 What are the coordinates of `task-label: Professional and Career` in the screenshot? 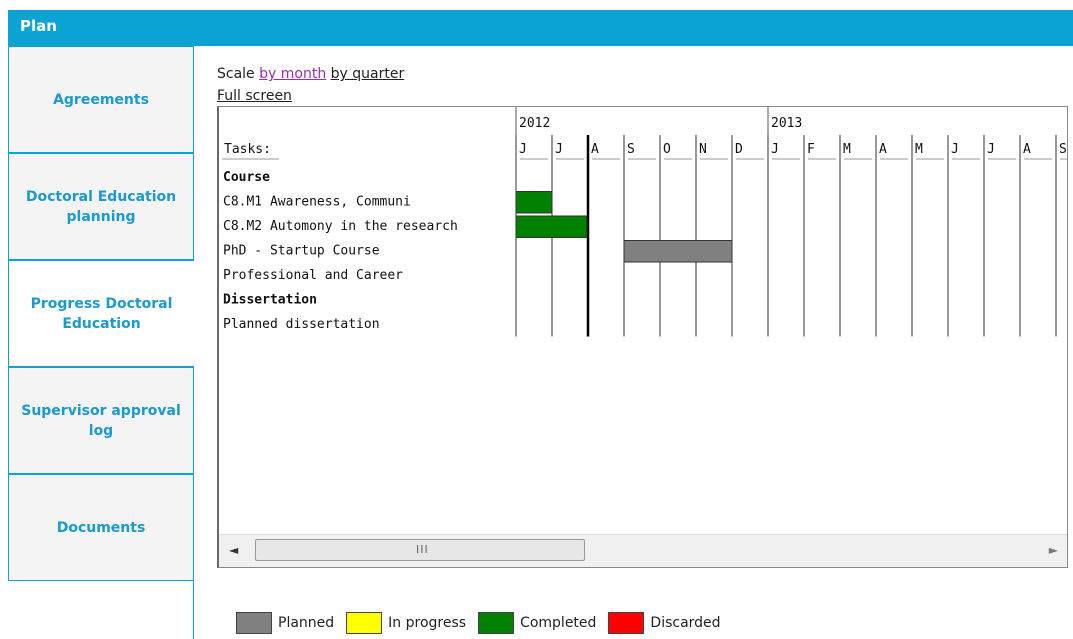 It's located at (313, 275).